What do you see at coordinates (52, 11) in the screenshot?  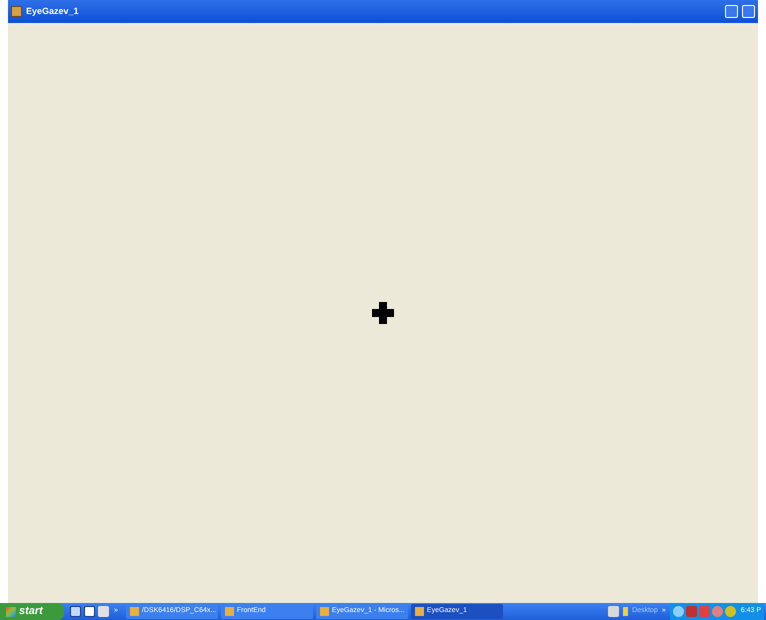 I see `window-title: EyeGazev_1` at bounding box center [52, 11].